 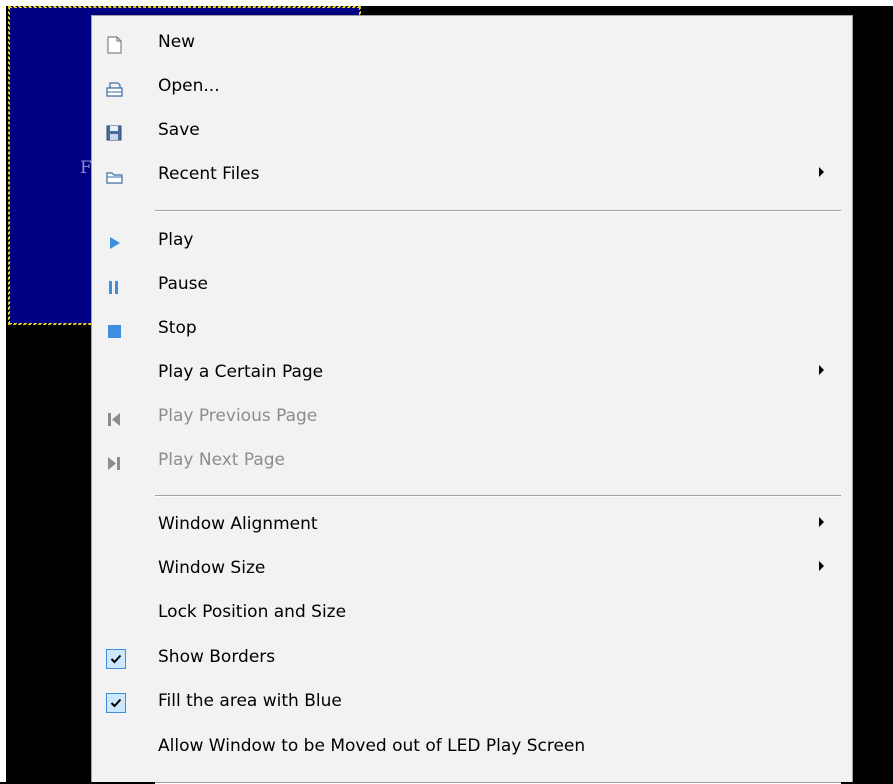 I want to click on folder-icon, so click(x=114, y=177).